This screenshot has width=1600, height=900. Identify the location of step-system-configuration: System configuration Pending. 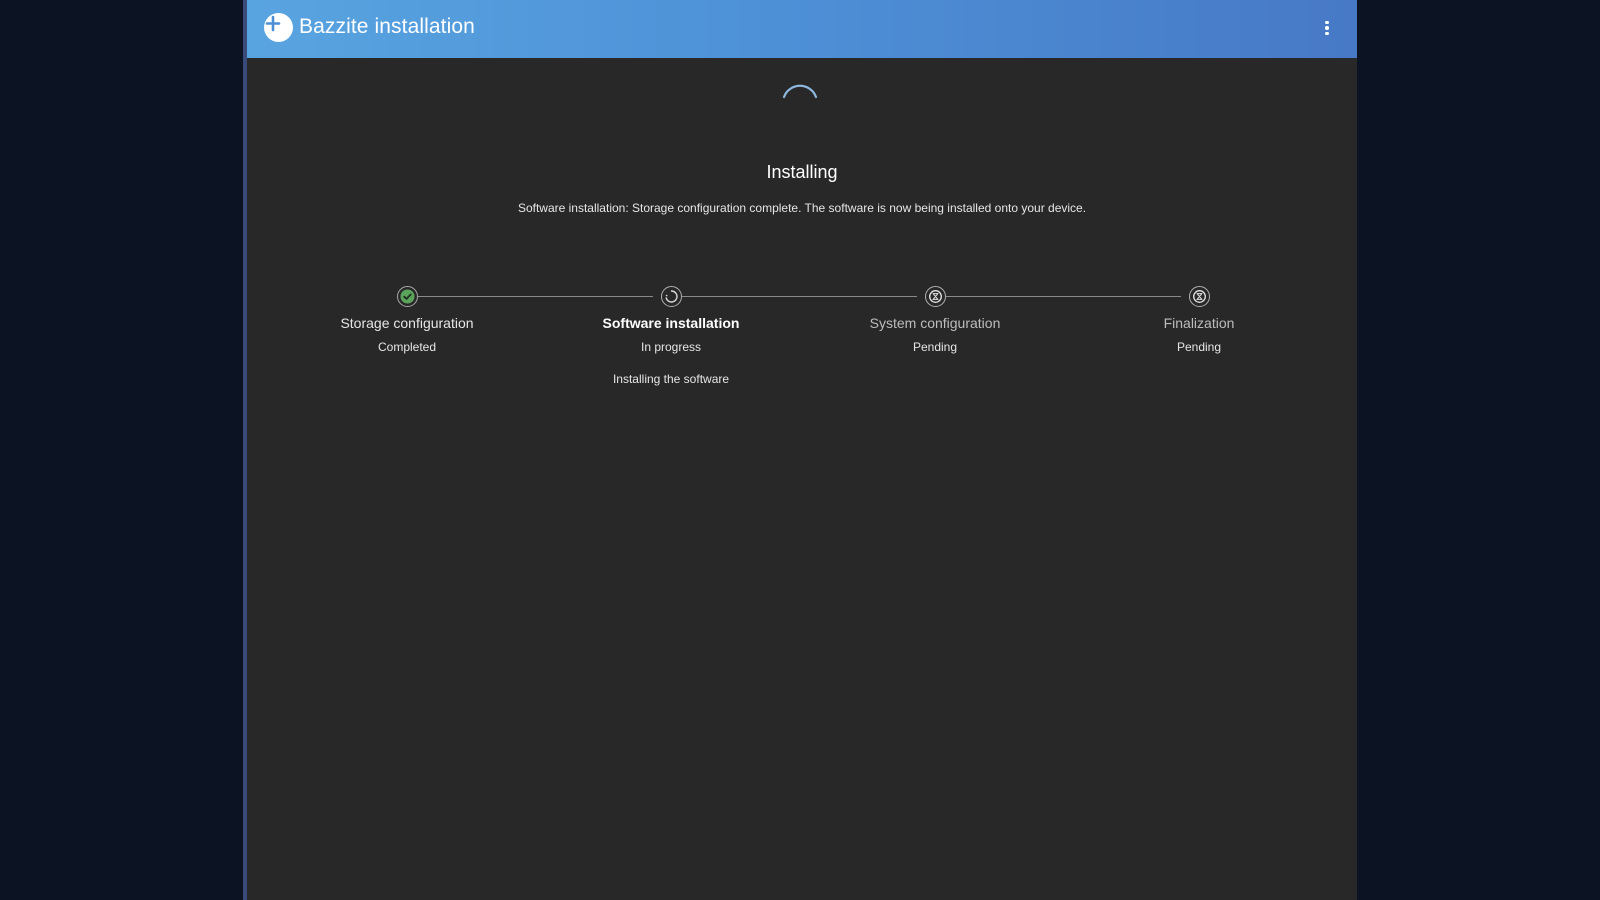
(935, 320).